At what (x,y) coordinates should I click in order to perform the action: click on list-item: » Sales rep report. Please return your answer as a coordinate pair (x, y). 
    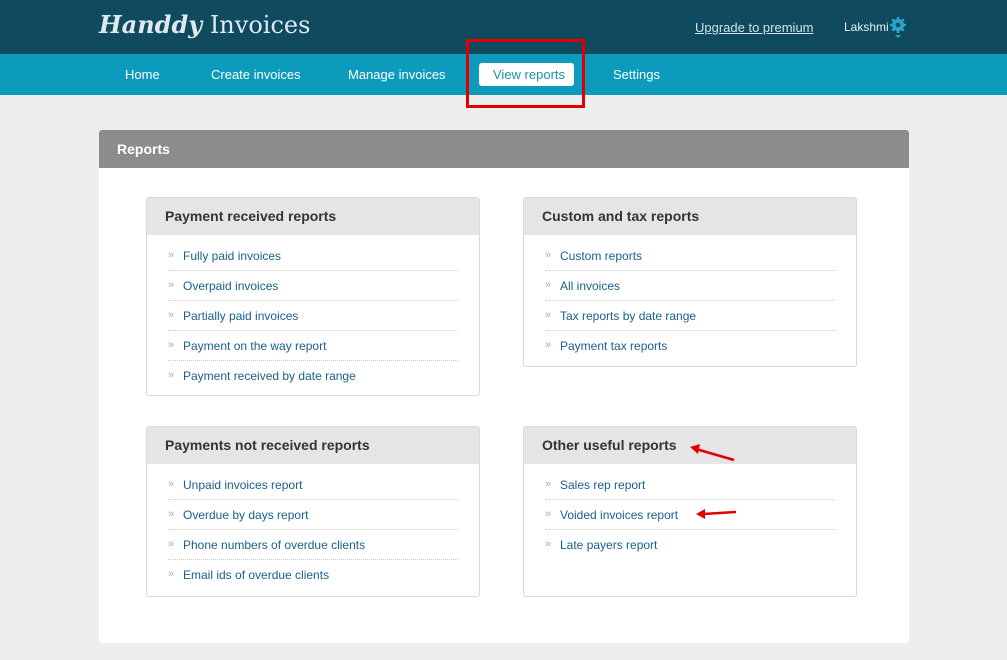
    Looking at the image, I should click on (690, 485).